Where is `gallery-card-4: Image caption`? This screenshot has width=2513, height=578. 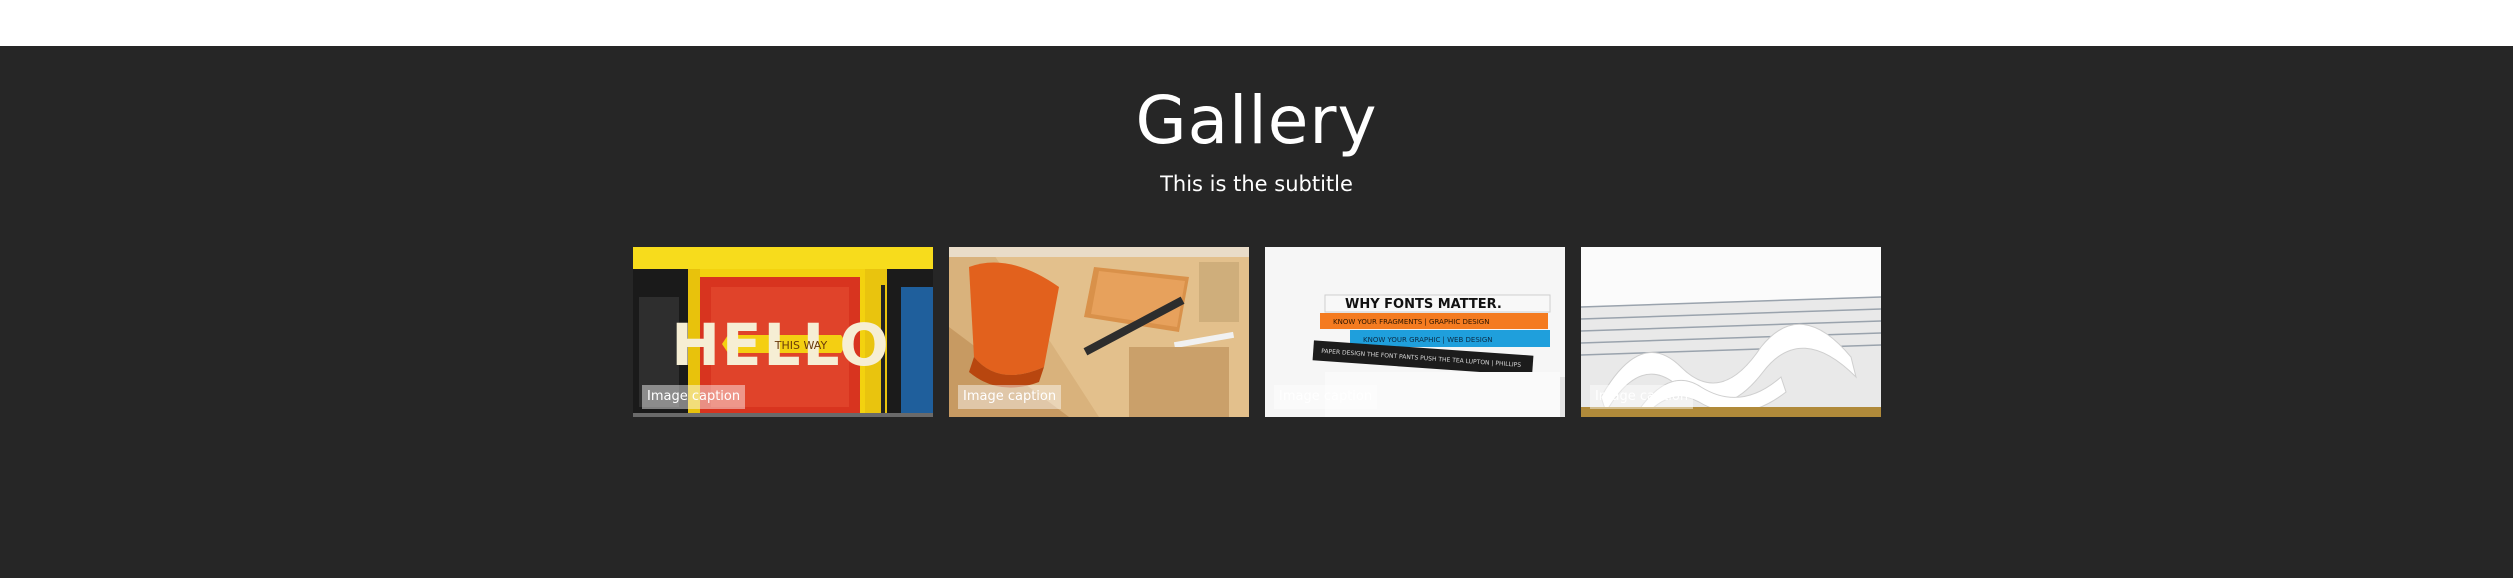 gallery-card-4: Image caption is located at coordinates (1731, 332).